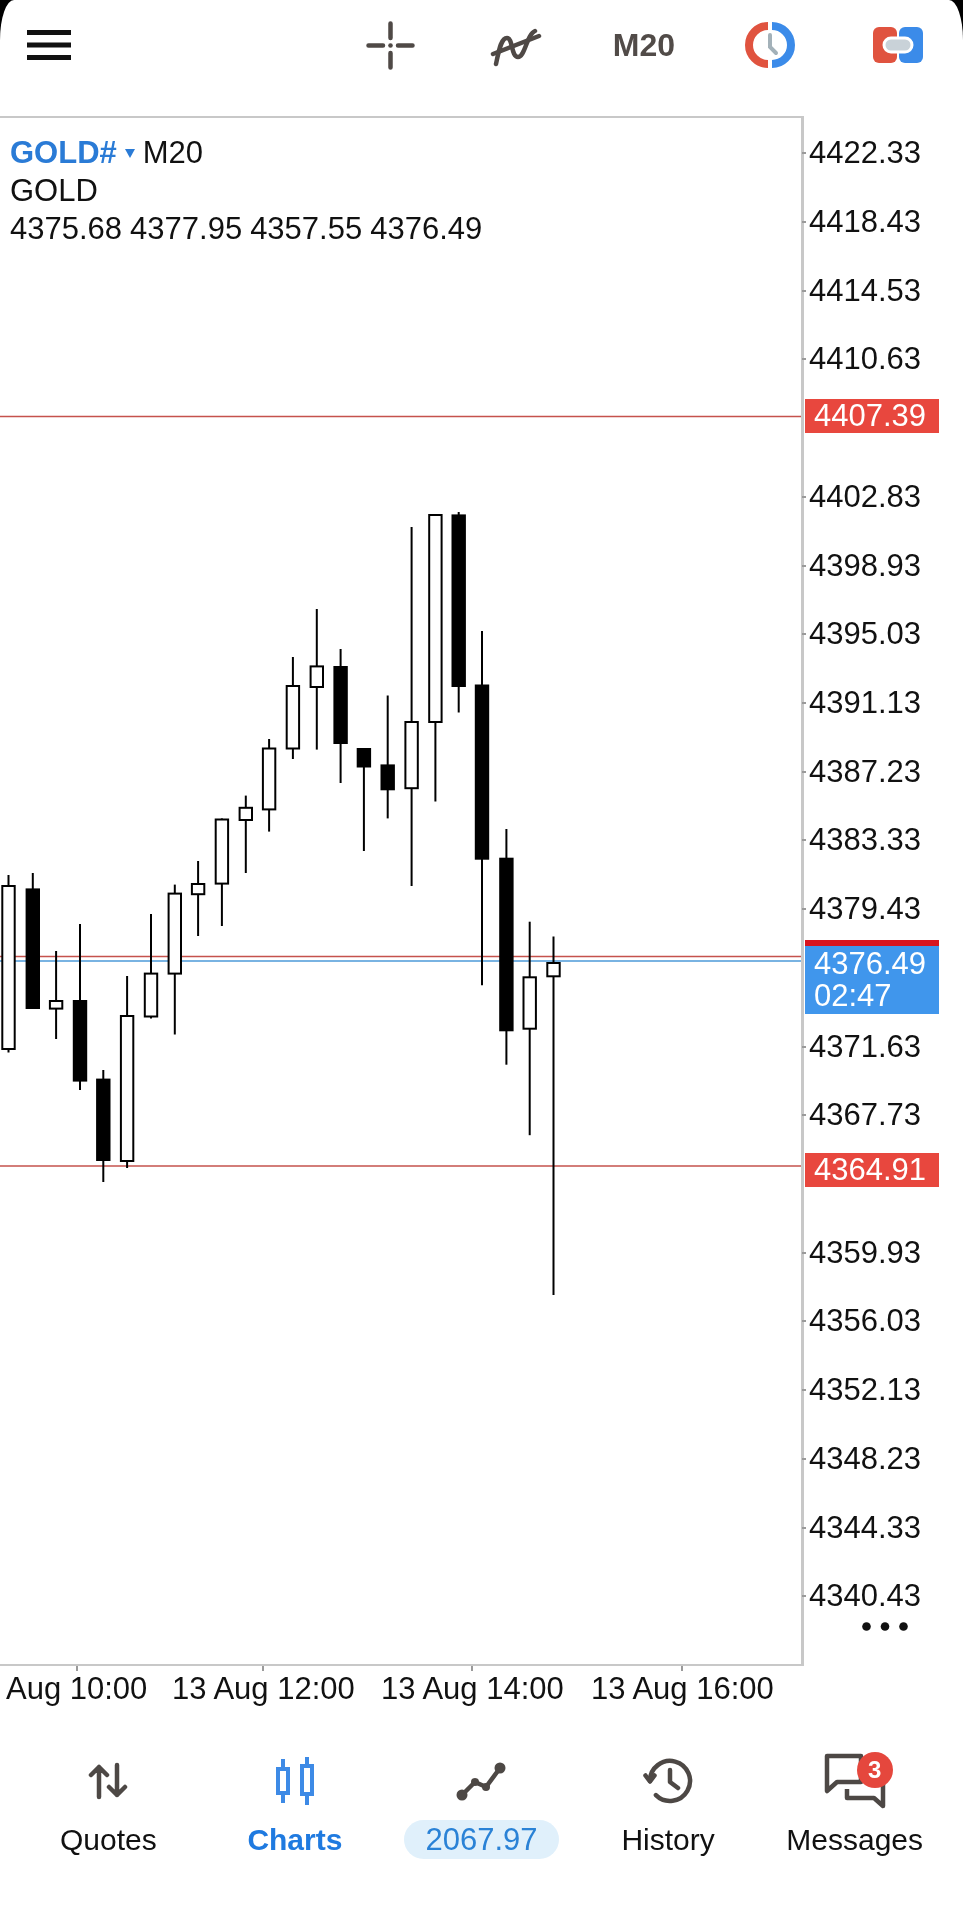  Describe the element at coordinates (898, 45) in the screenshot. I see `toggle-icon` at that location.